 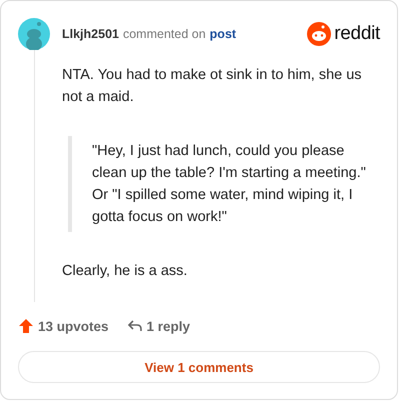 What do you see at coordinates (34, 34) in the screenshot?
I see `avatar-icon` at bounding box center [34, 34].